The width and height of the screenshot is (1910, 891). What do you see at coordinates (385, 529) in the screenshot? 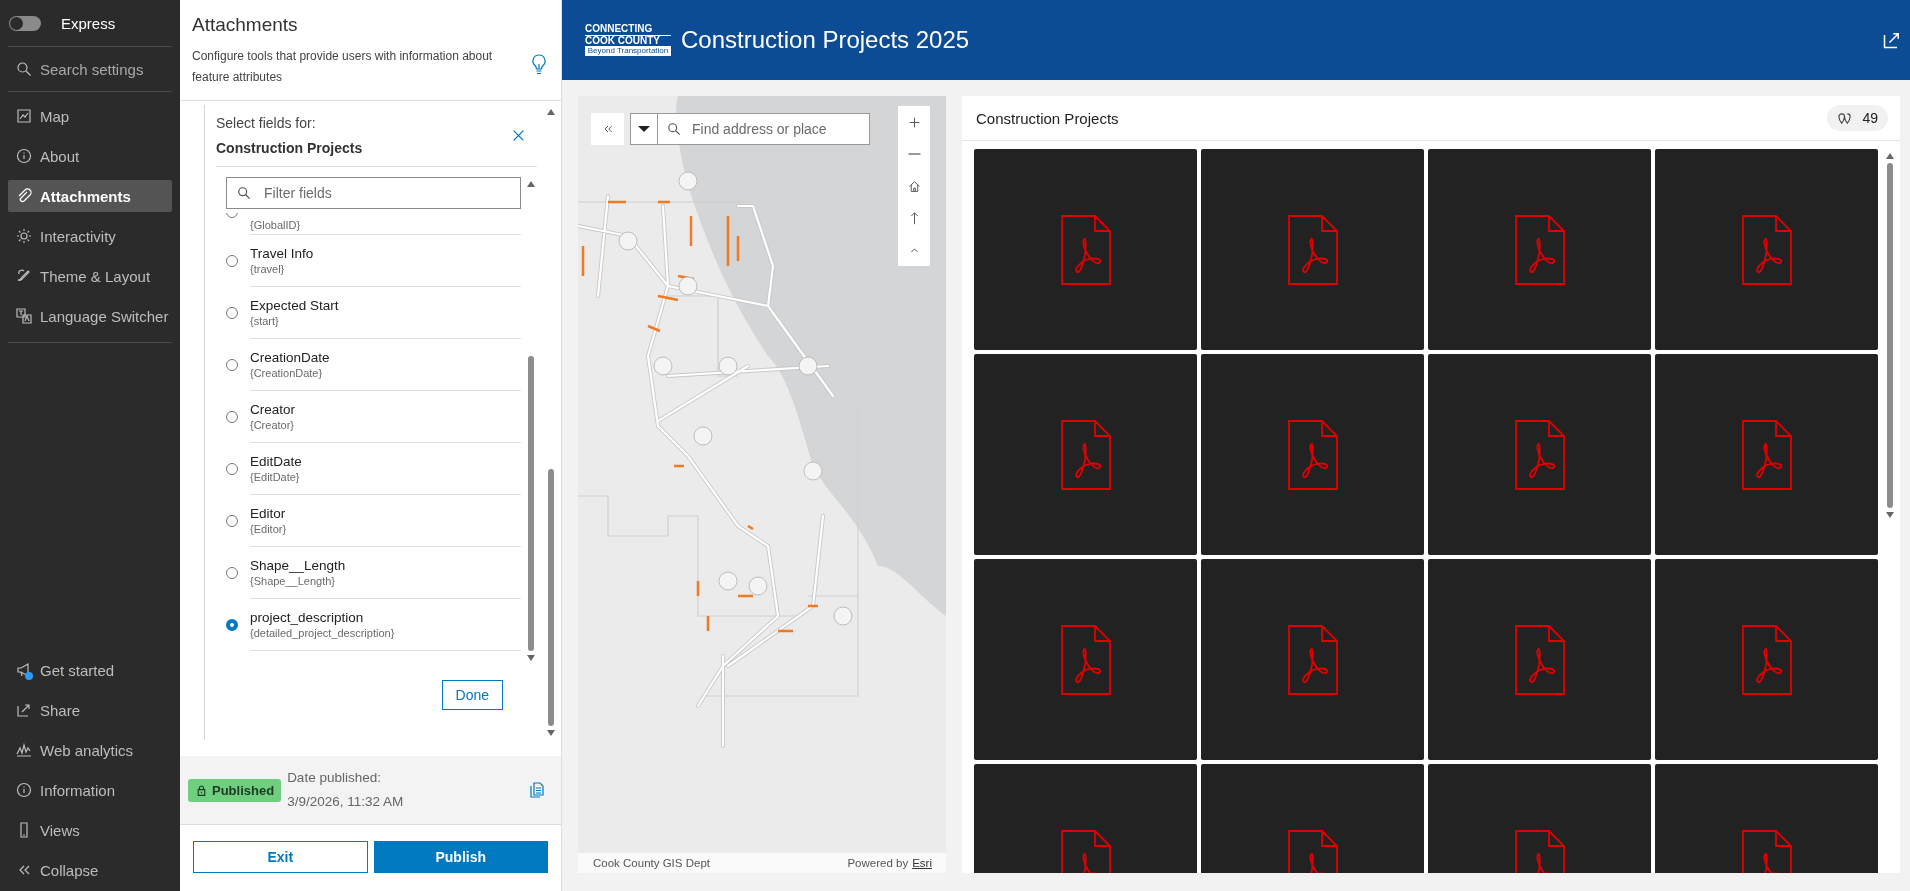
I see `field-key: {Editor}` at bounding box center [385, 529].